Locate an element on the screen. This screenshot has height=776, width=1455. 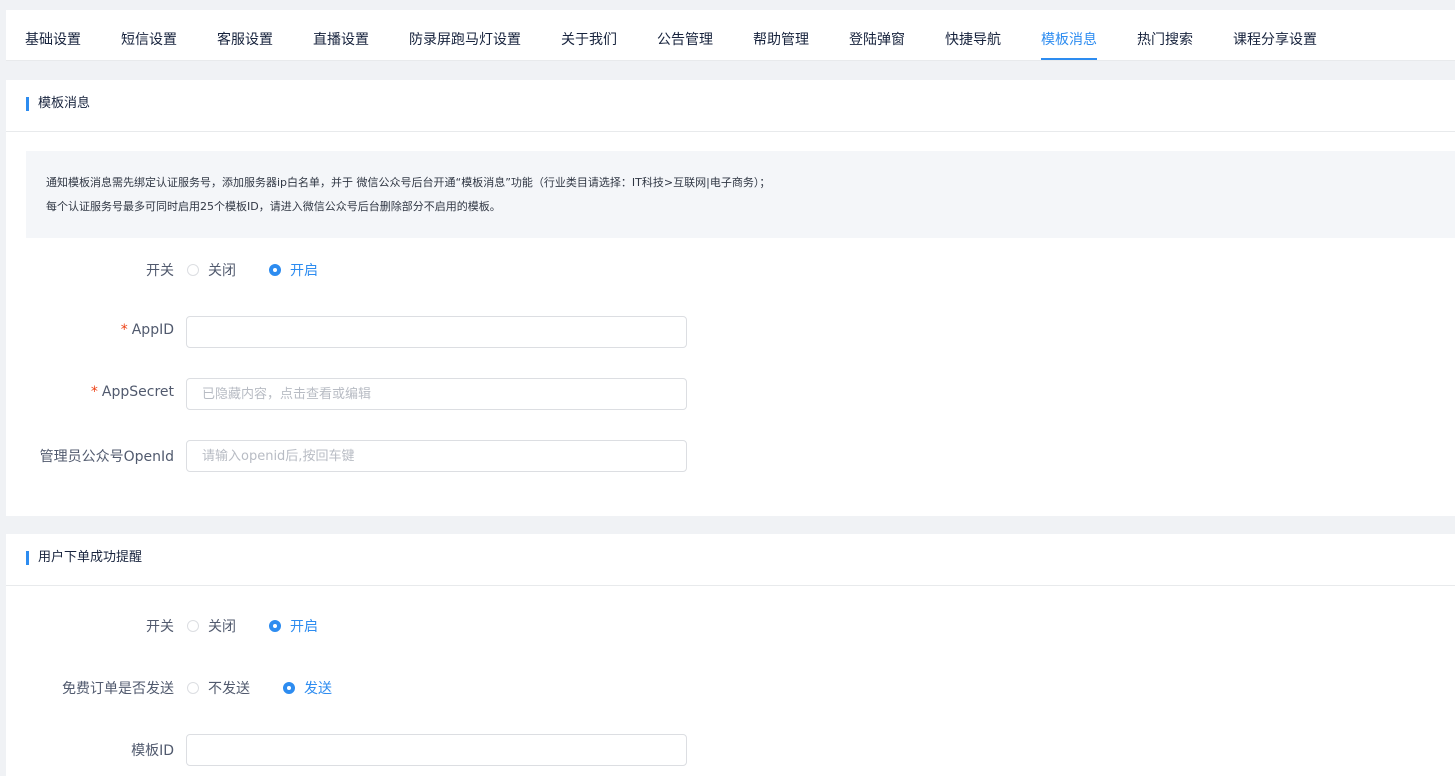
appid-label-text: AppID is located at coordinates (152, 330).